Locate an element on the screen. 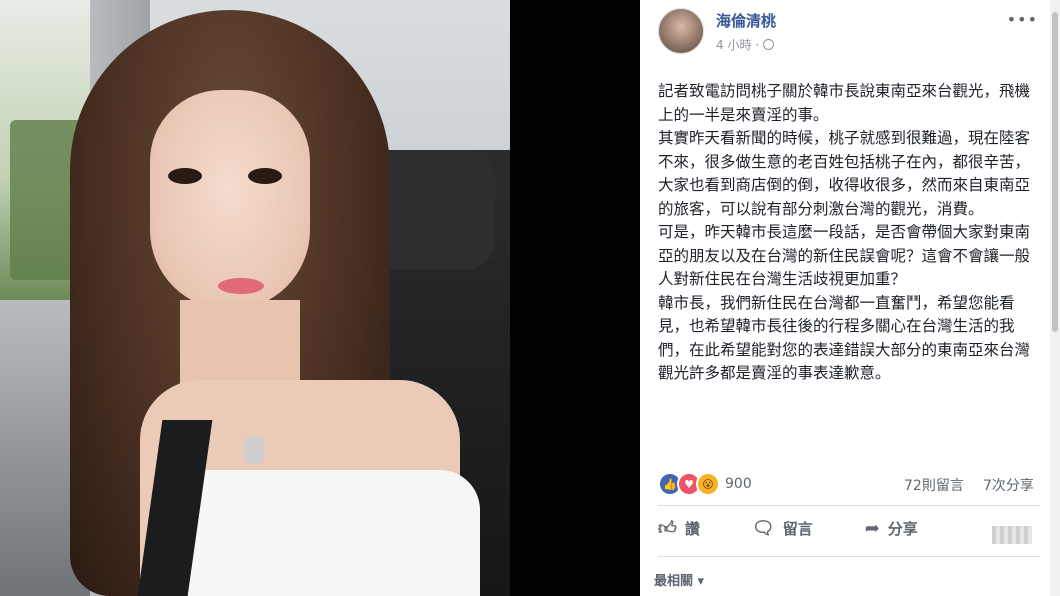 This screenshot has height=596, width=1060. reaction-count: 900 is located at coordinates (738, 484).